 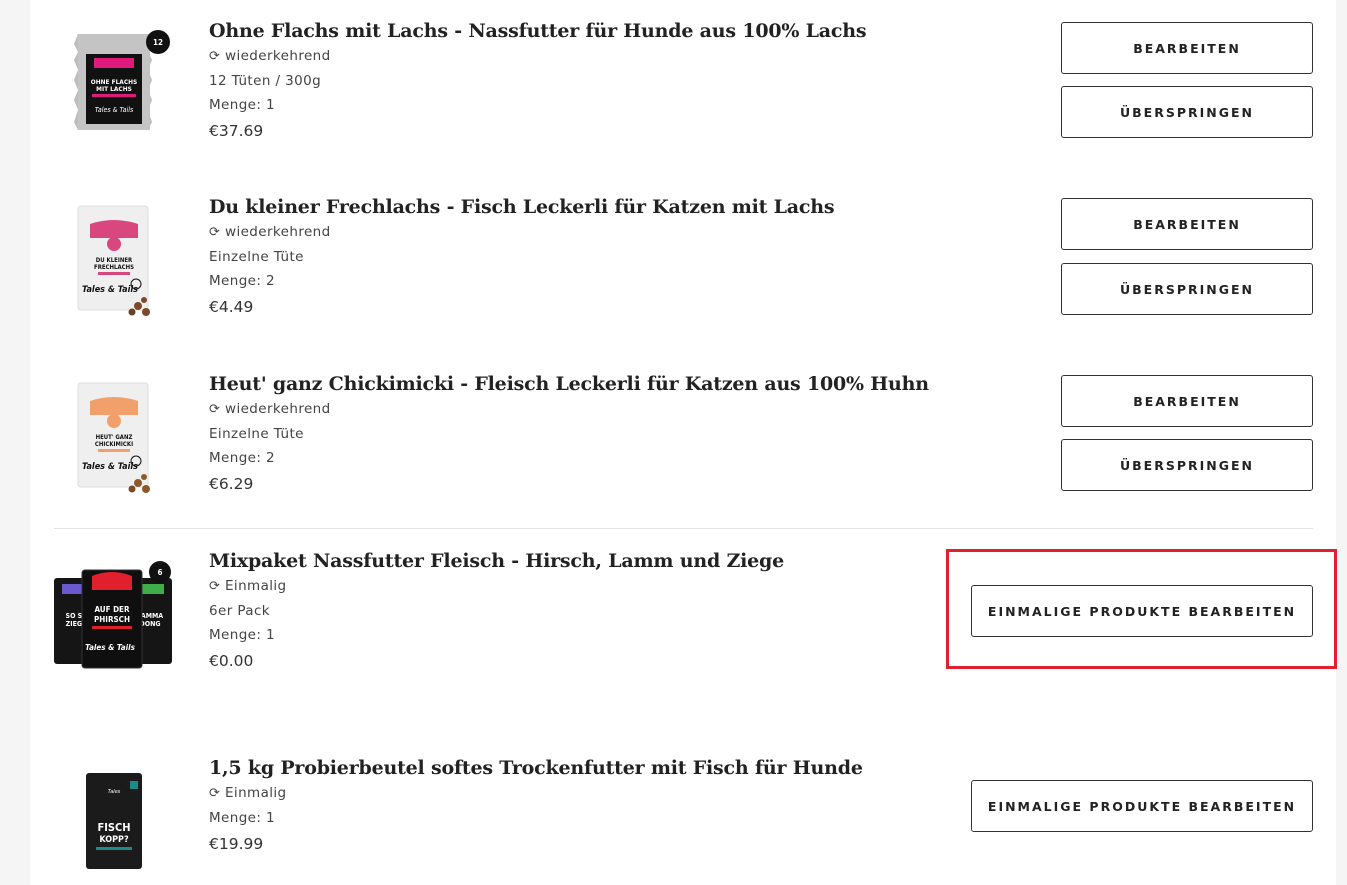 I want to click on section-divider, so click(x=683, y=528).